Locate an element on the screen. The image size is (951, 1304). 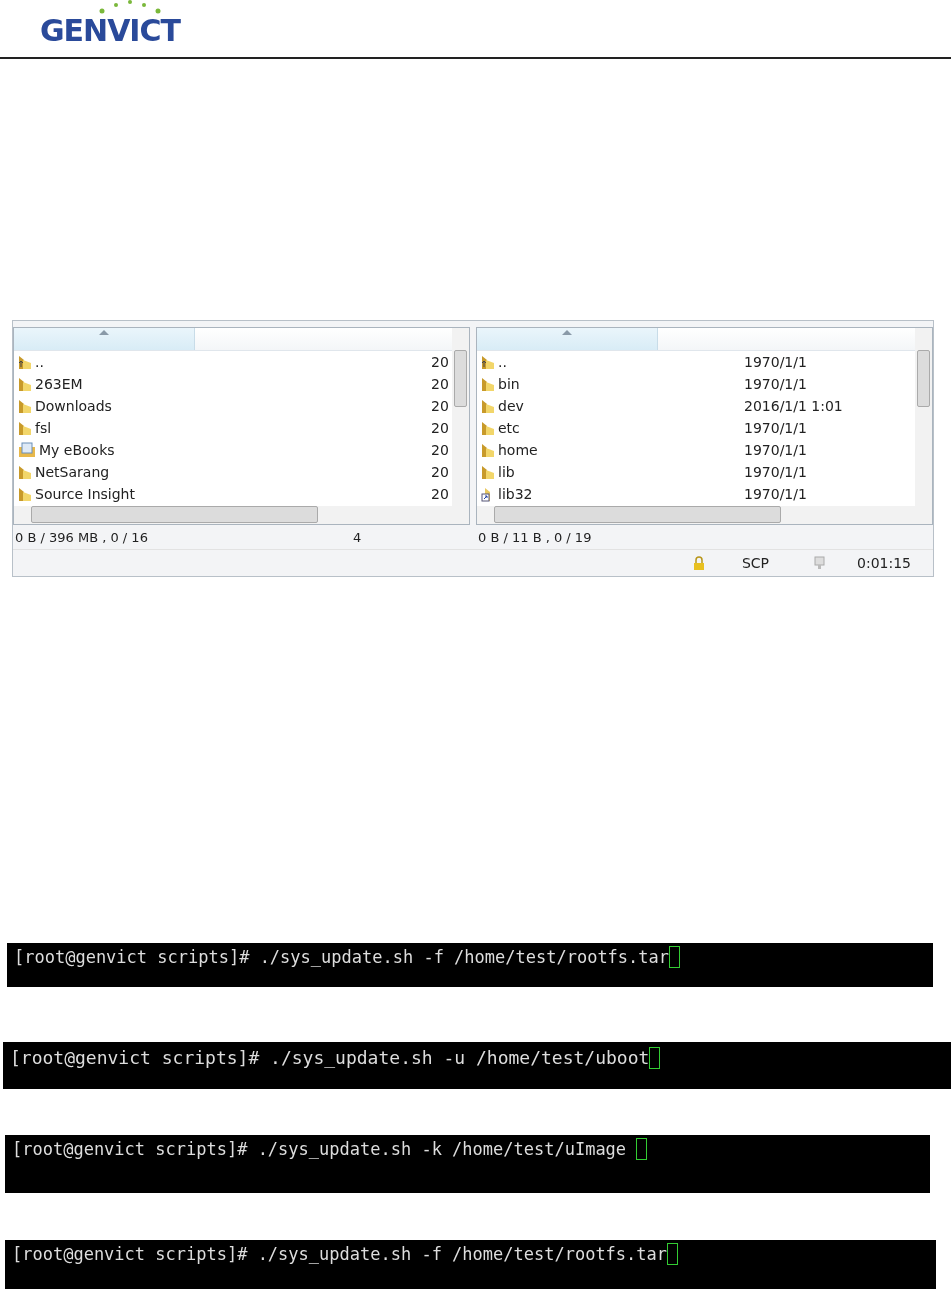
selection-status: 0 B / 396 MB , 0 / 16 is located at coordinates (81, 537).